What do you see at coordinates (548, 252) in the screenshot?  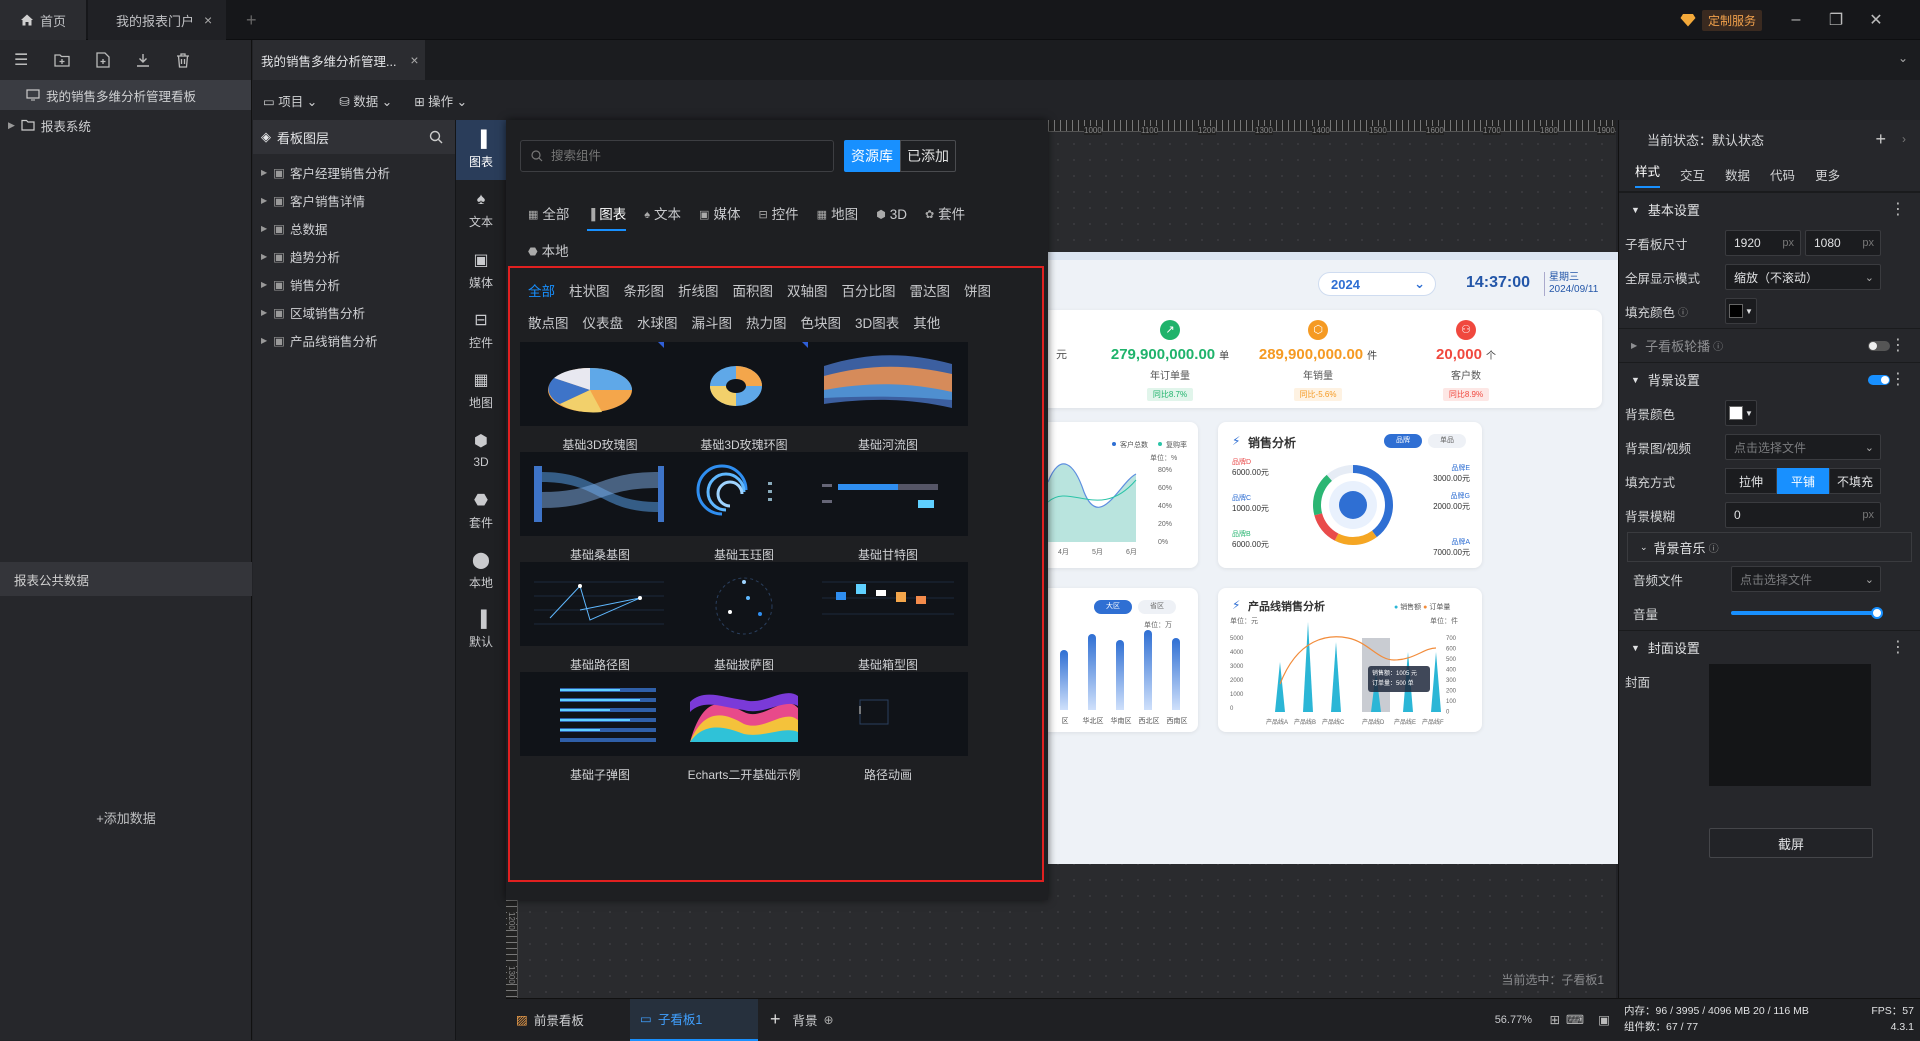 I see `component-type-tab: ⬣ 本地` at bounding box center [548, 252].